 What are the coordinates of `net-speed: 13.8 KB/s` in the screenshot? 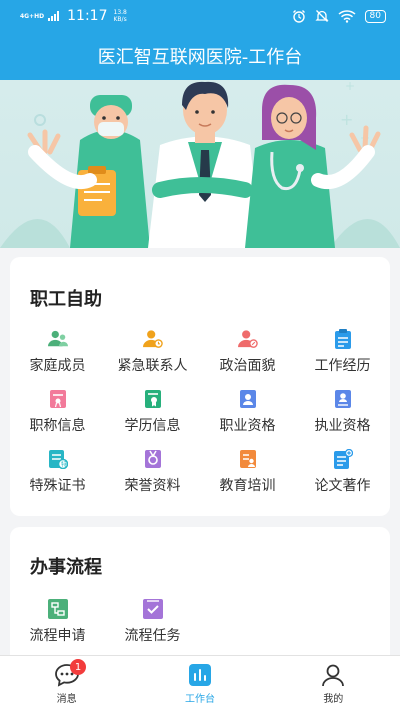 It's located at (120, 16).